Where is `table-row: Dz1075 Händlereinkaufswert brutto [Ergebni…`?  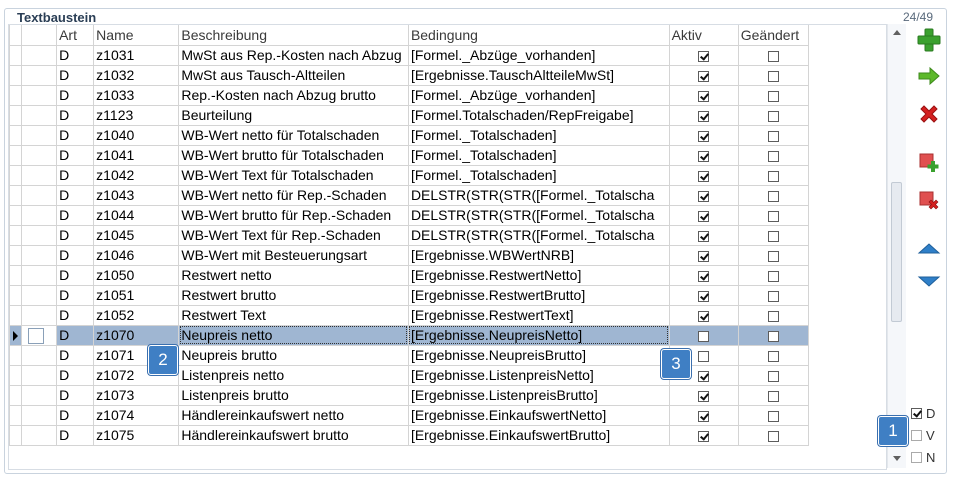 table-row: Dz1075 Händlereinkaufswert brutto [Ergebni… is located at coordinates (409, 435).